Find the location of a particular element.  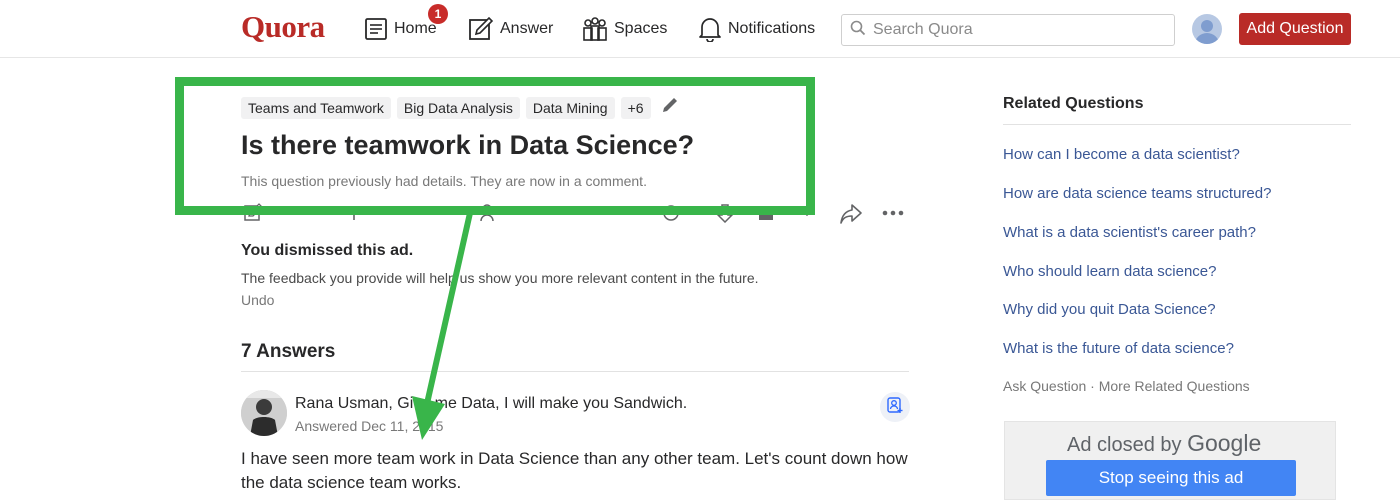

bookmark-action-icon is located at coordinates (766, 213).